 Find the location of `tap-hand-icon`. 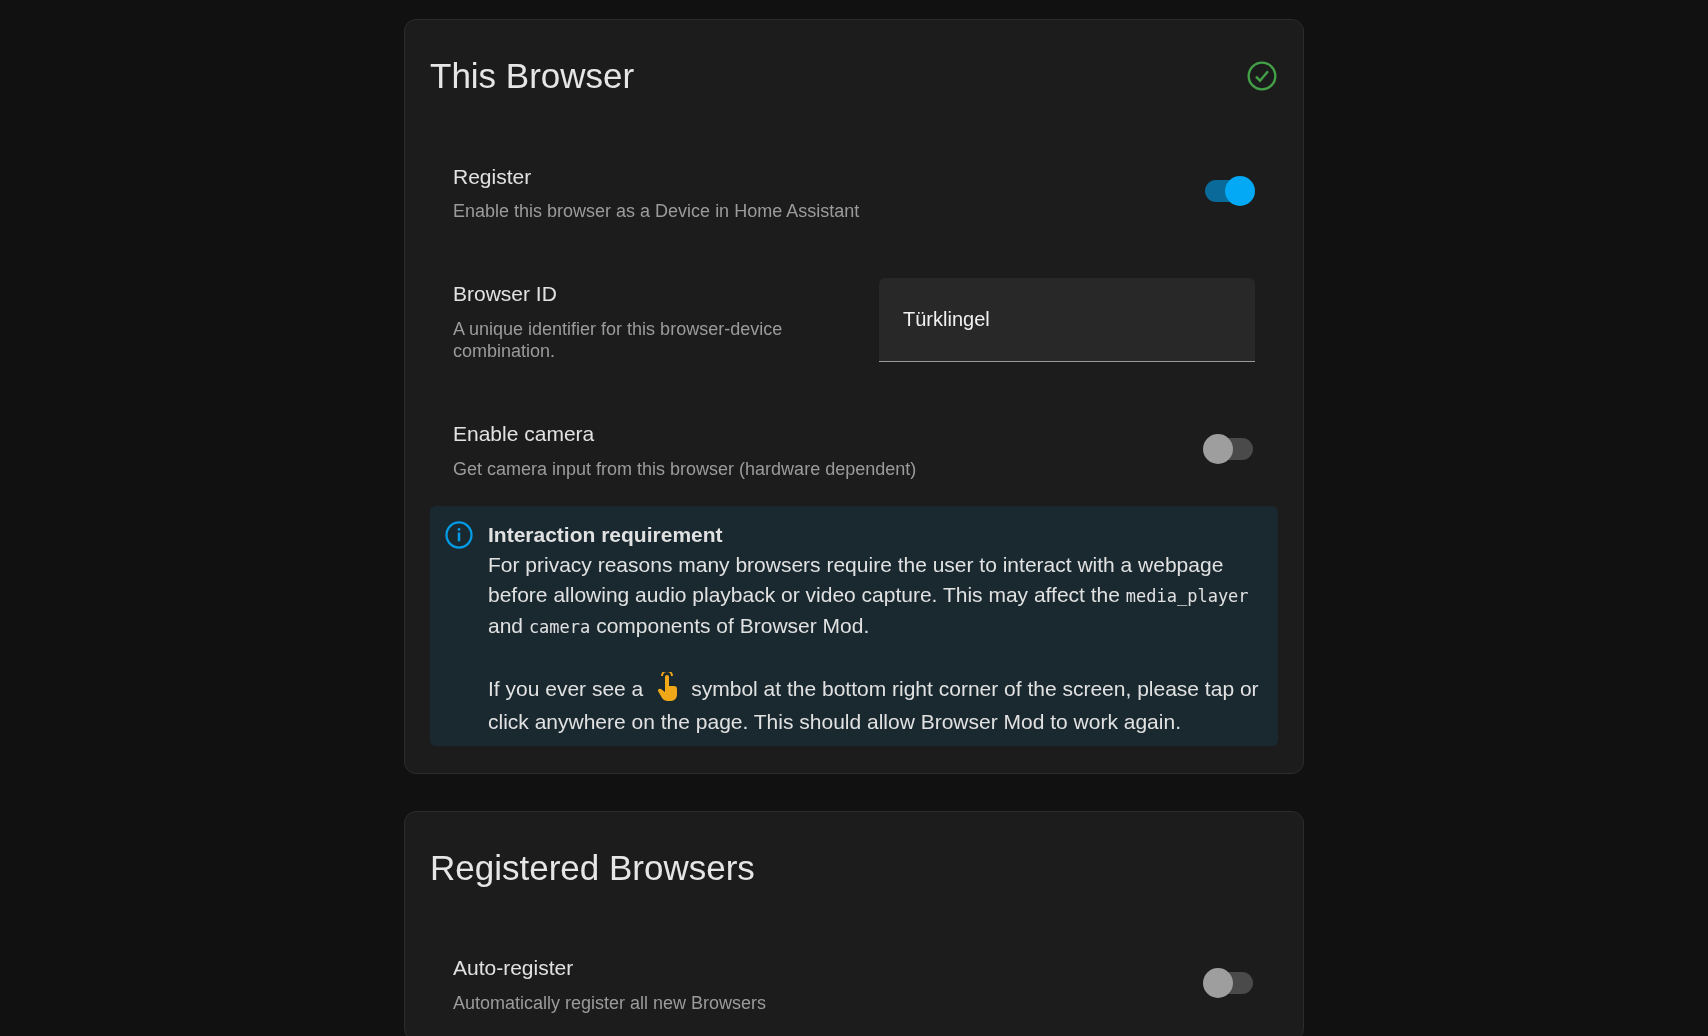

tap-hand-icon is located at coordinates (667, 686).